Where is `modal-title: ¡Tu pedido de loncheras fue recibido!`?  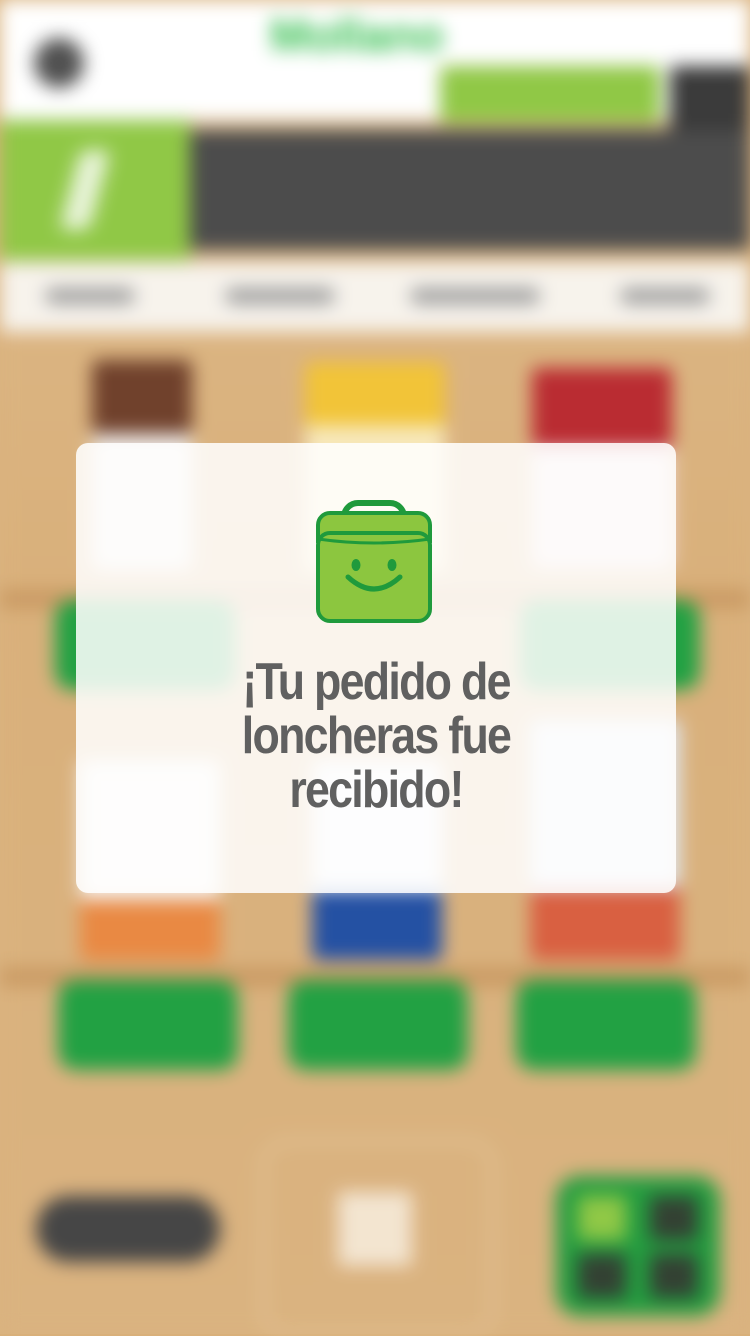 modal-title: ¡Tu pedido de loncheras fue recibido! is located at coordinates (376, 736).